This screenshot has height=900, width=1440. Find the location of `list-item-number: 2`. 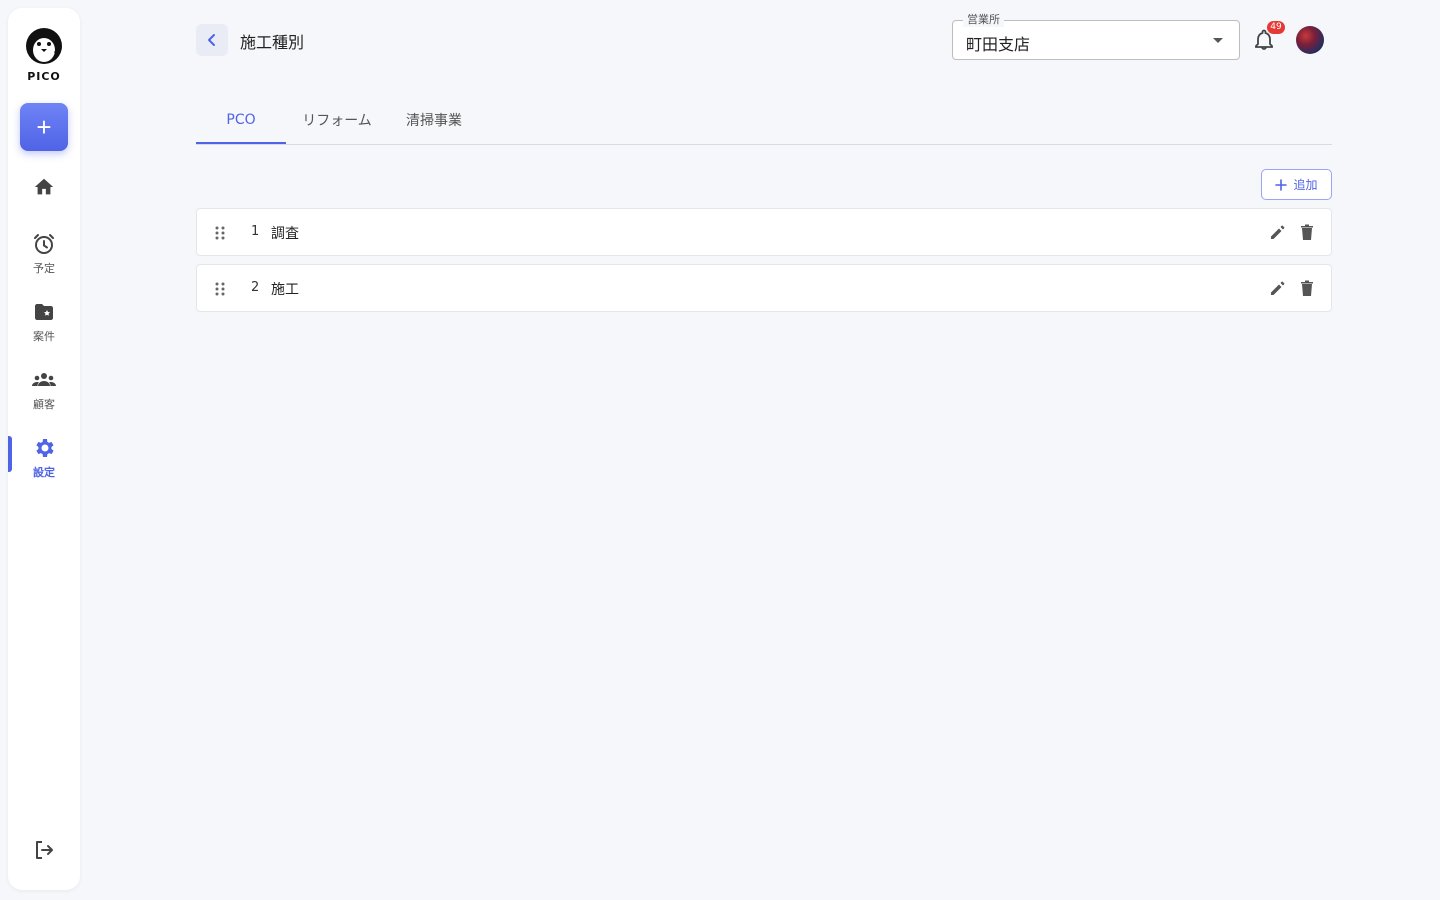

list-item-number: 2 is located at coordinates (255, 287).